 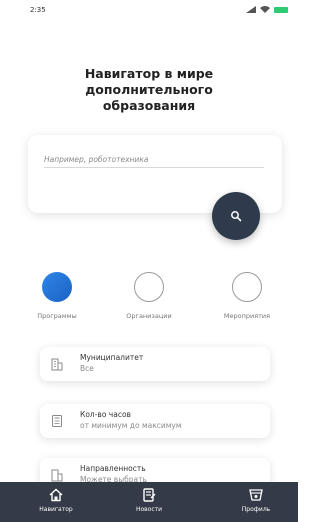 I want to click on status-icons, so click(x=267, y=9).